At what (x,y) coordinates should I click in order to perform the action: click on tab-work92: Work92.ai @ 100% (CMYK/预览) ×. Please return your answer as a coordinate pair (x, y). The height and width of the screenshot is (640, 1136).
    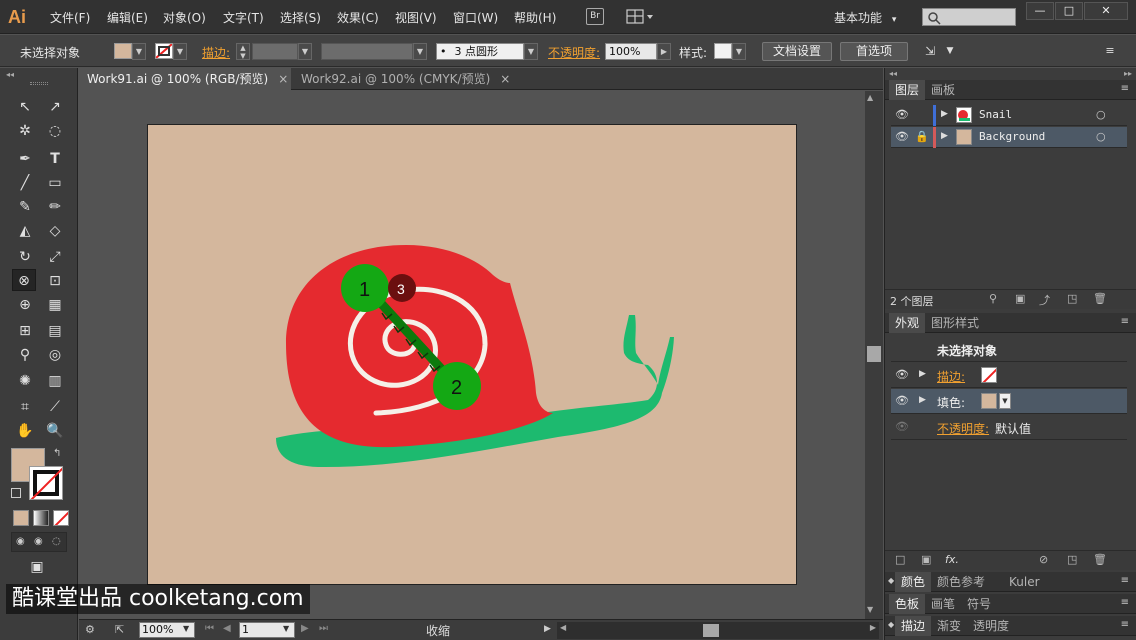
    Looking at the image, I should click on (404, 79).